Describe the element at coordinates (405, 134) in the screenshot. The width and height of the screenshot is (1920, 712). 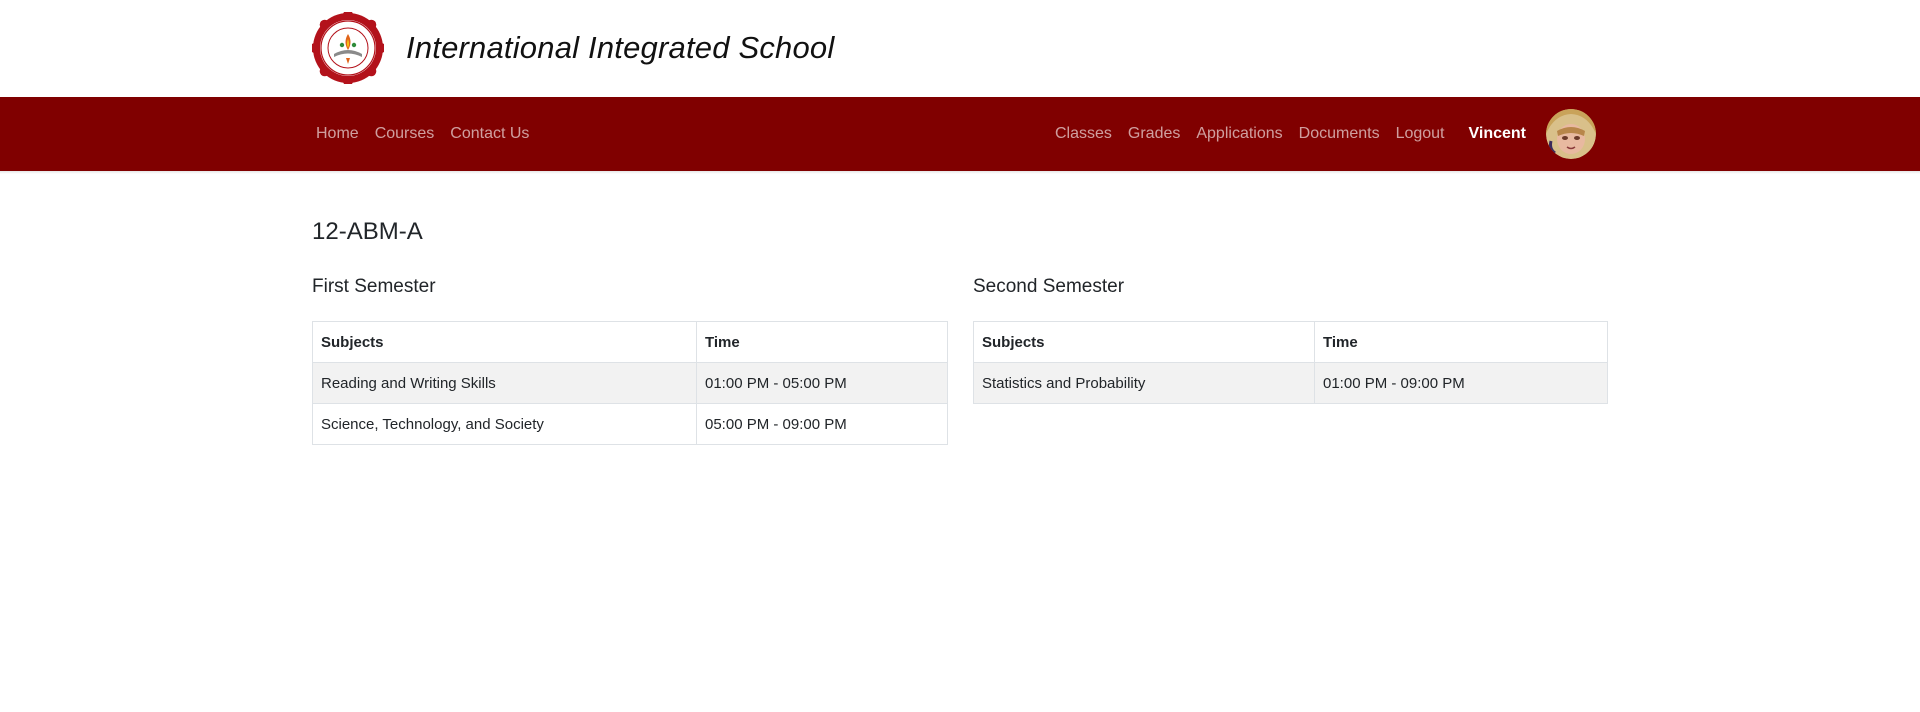
I see `nav-courses-link: Courses` at that location.